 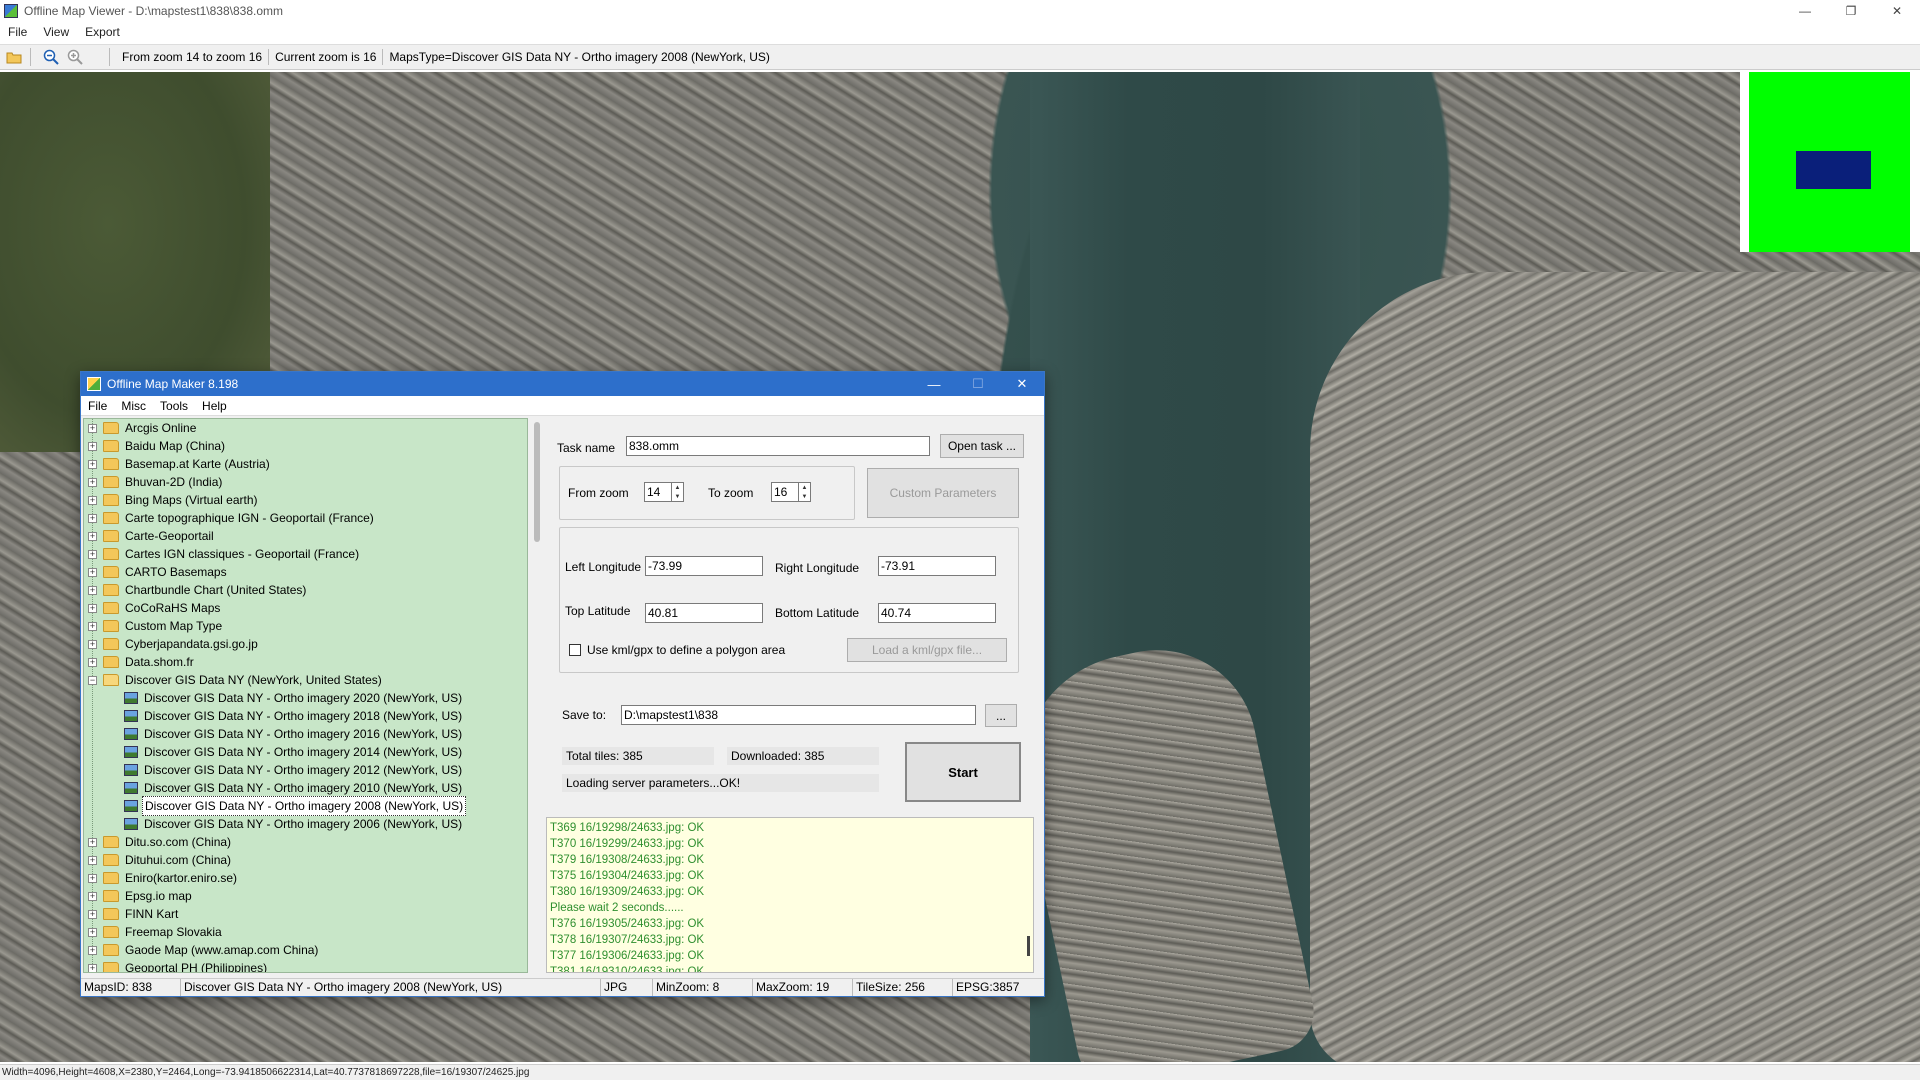 I want to click on tree-folder-item: + Cyberjapandata.gsi.go.jp, so click(x=305, y=644).